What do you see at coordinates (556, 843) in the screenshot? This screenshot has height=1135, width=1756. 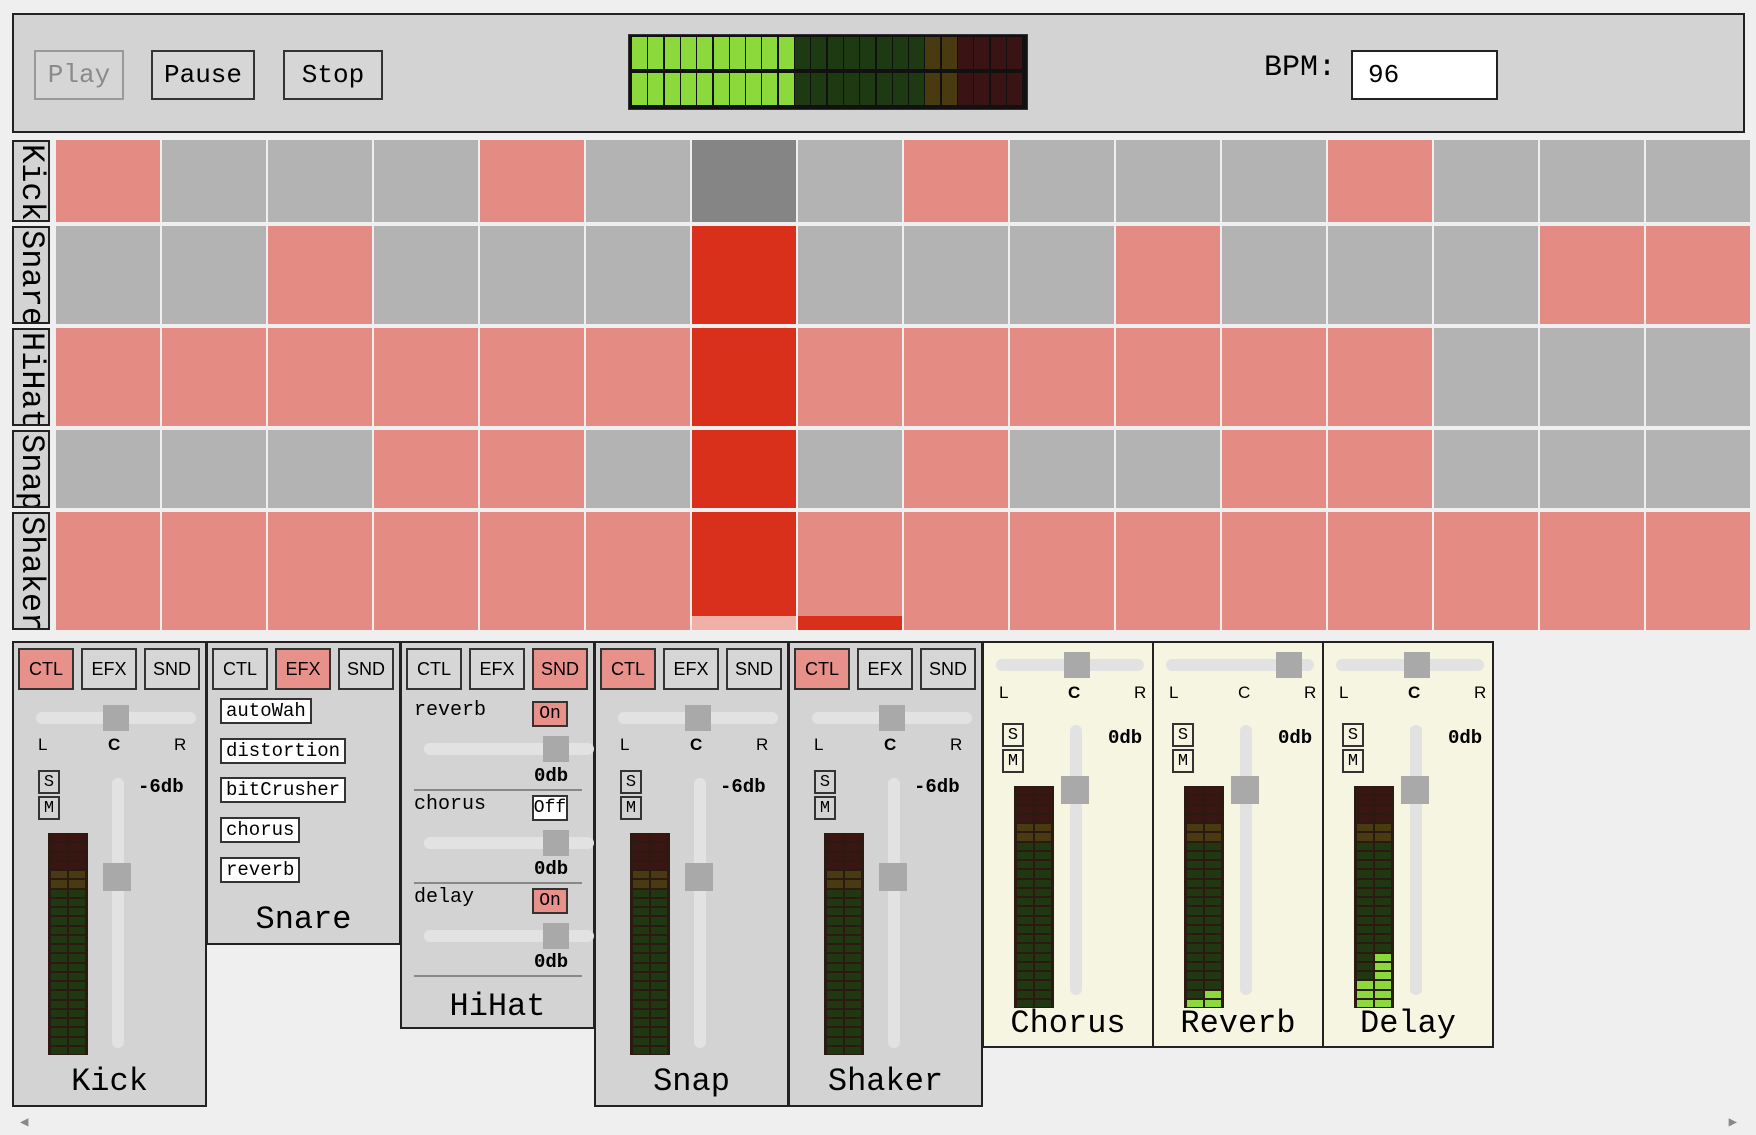 I see `send-chorus-knob` at bounding box center [556, 843].